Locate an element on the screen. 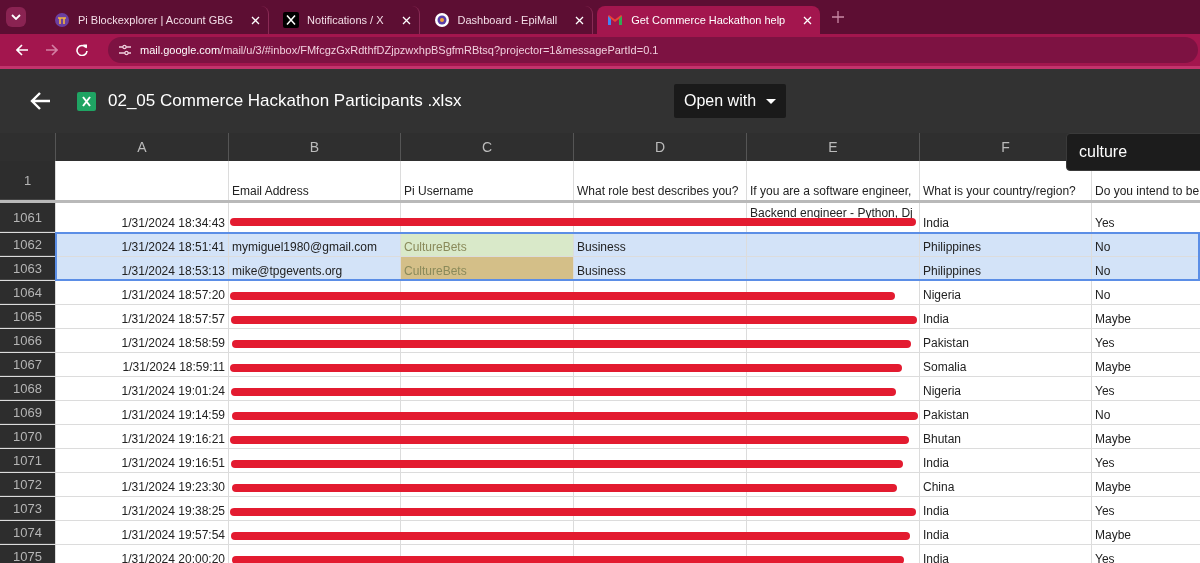  table-cell: Somalia is located at coordinates (945, 367).